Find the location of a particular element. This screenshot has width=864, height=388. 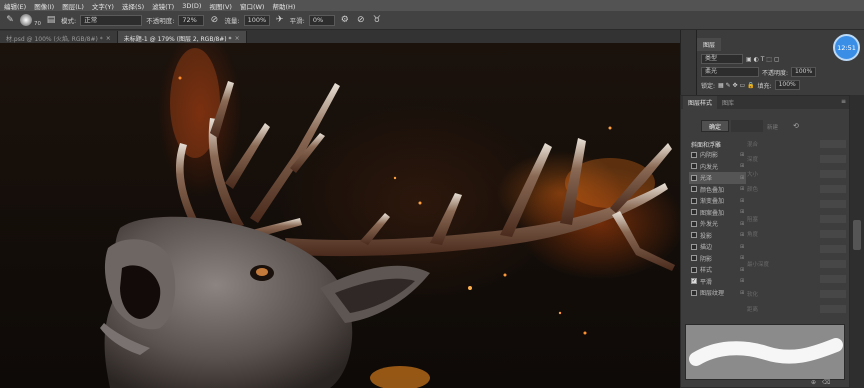

opacity-label: 不透明度: is located at coordinates (160, 21).